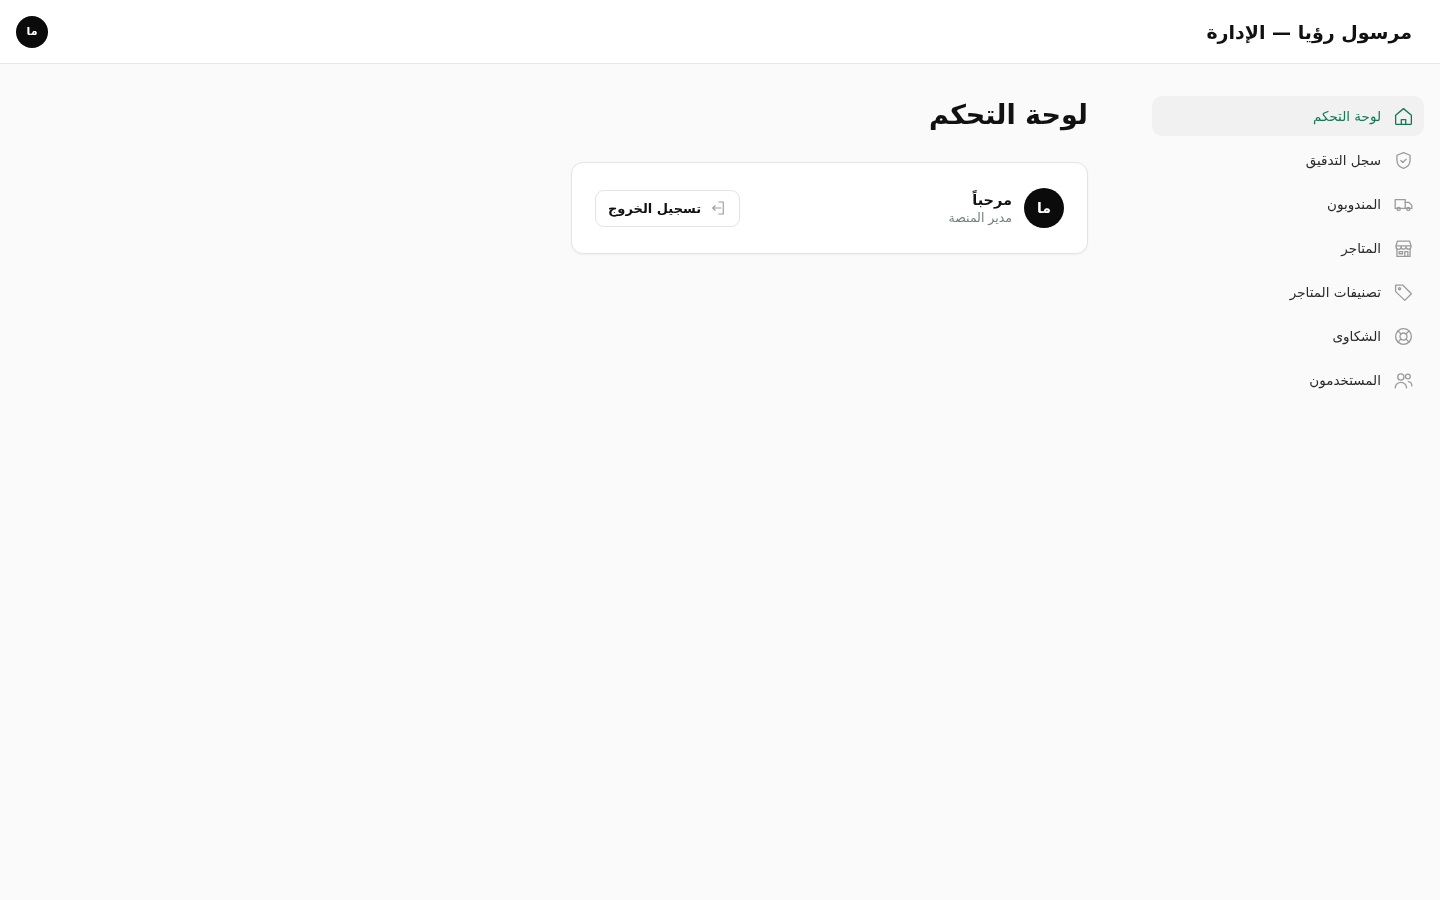 This screenshot has height=900, width=1440. Describe the element at coordinates (1288, 380) in the screenshot. I see `sidebar-item: المستخدمون` at that location.